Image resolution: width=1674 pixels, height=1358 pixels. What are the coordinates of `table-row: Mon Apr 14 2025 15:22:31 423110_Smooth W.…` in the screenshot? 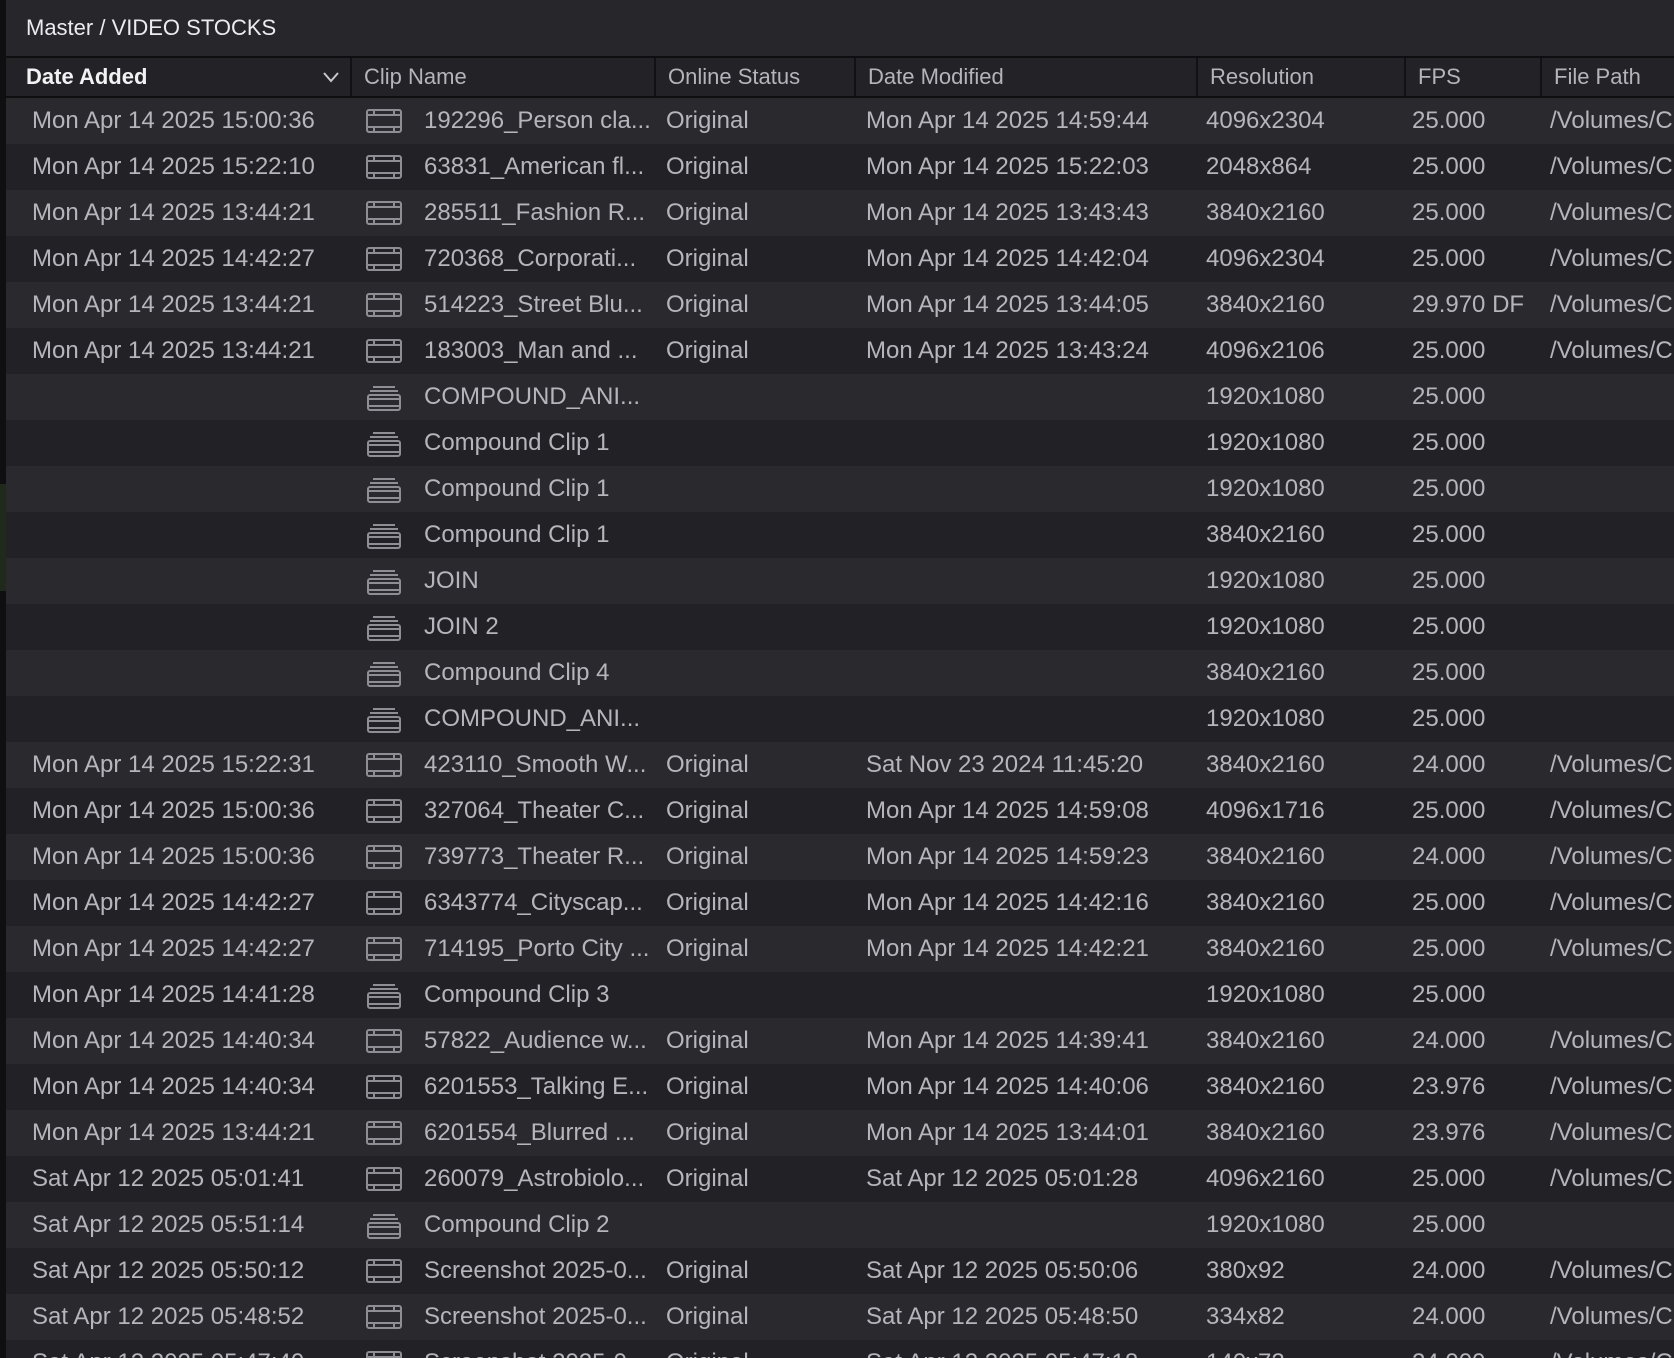 It's located at (840, 765).